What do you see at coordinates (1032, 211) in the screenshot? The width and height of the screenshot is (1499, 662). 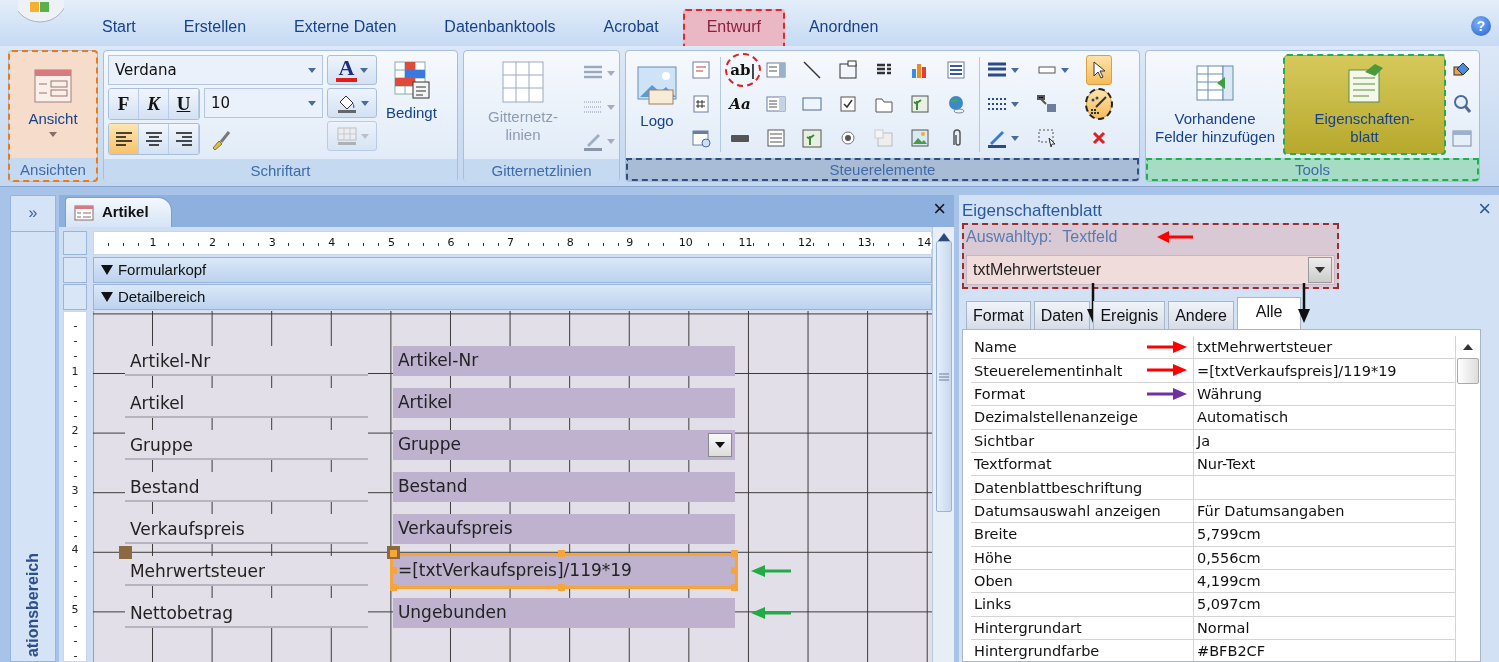 I see `panel-title: Eigenschaftenblatt` at bounding box center [1032, 211].